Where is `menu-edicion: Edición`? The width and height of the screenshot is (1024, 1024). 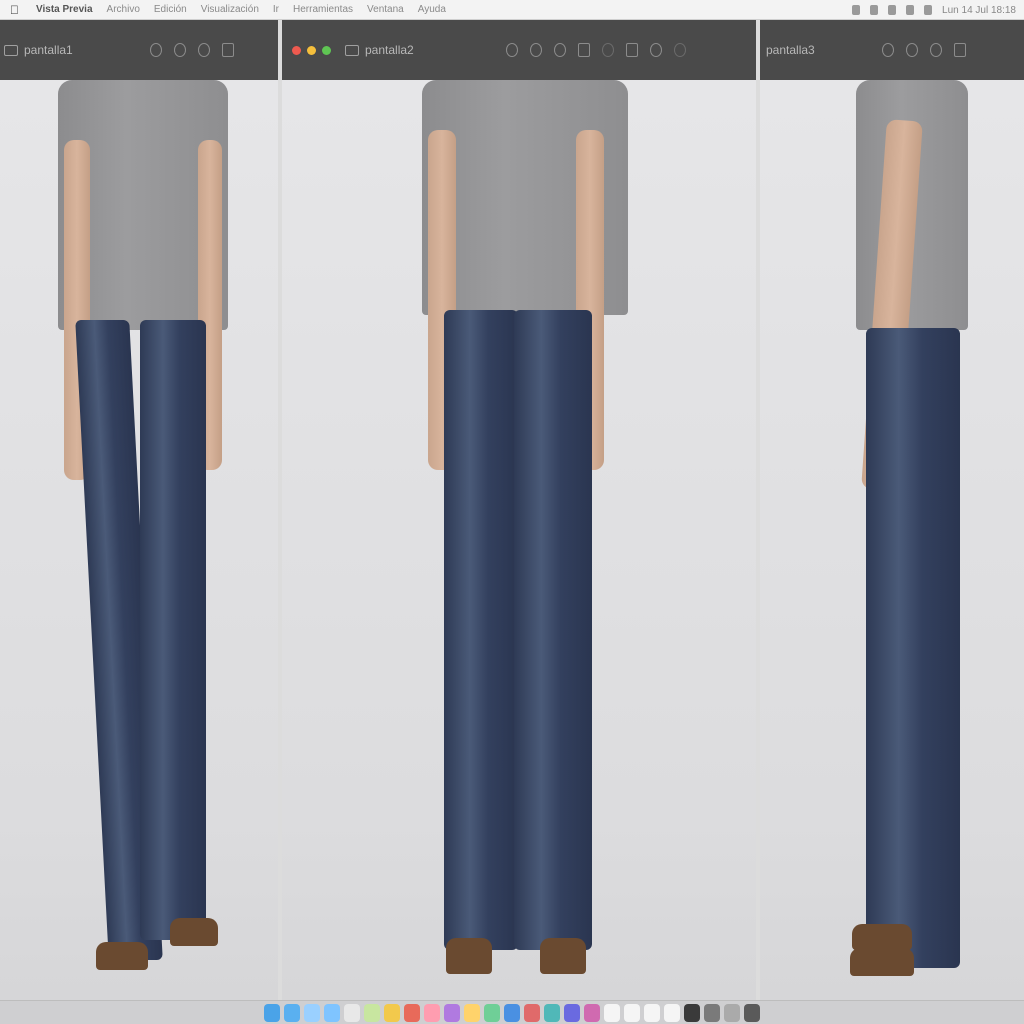
menu-edicion: Edición is located at coordinates (170, 9).